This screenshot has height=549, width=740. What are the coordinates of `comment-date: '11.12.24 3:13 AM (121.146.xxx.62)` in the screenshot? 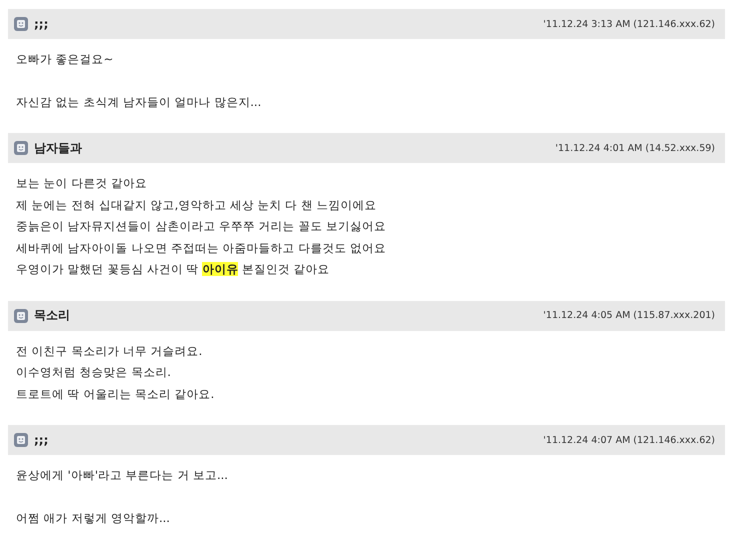 It's located at (629, 24).